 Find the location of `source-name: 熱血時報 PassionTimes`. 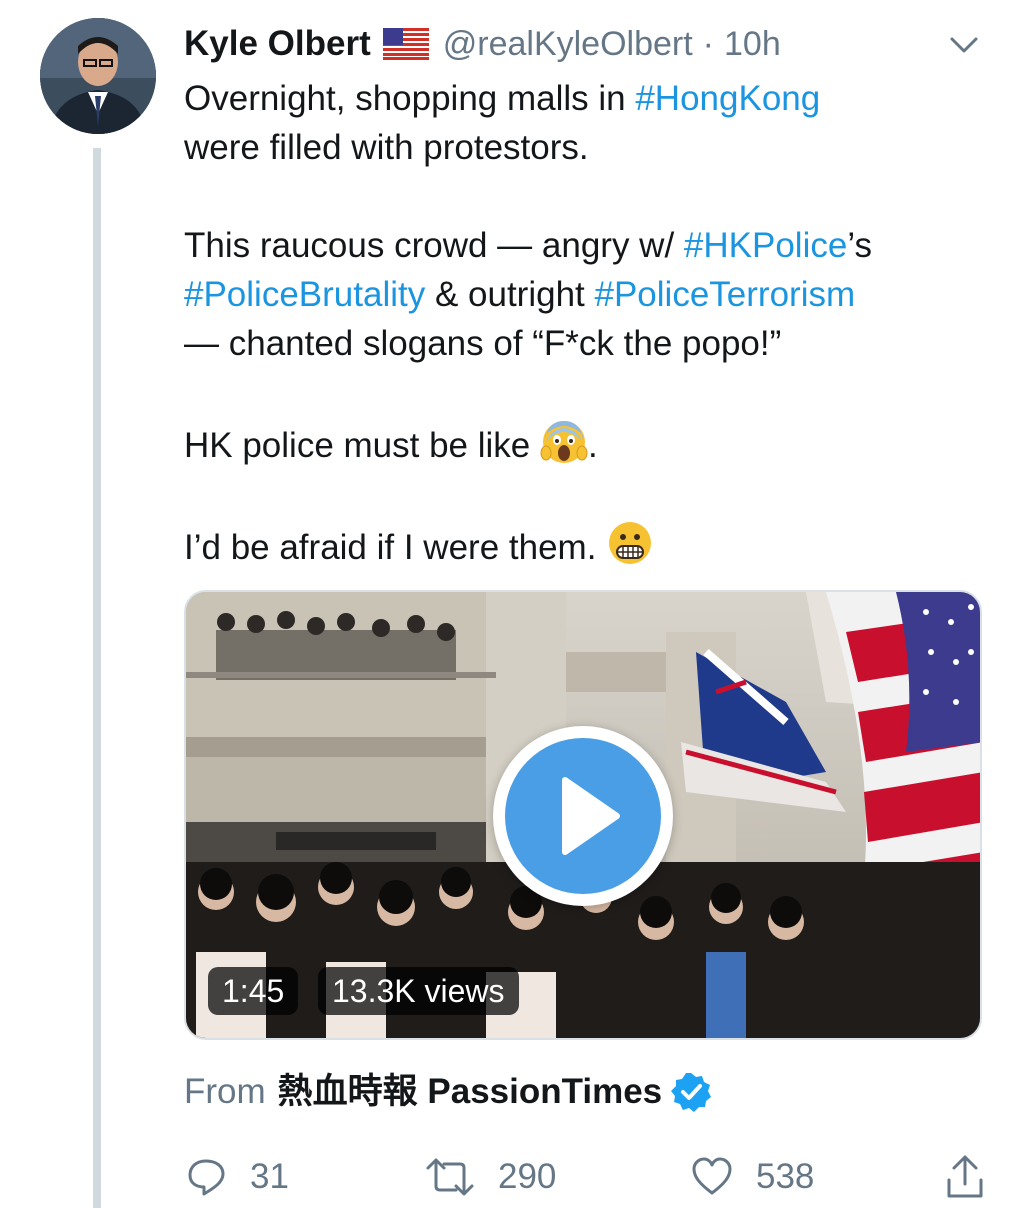

source-name: 熱血時報 PassionTimes is located at coordinates (470, 1092).